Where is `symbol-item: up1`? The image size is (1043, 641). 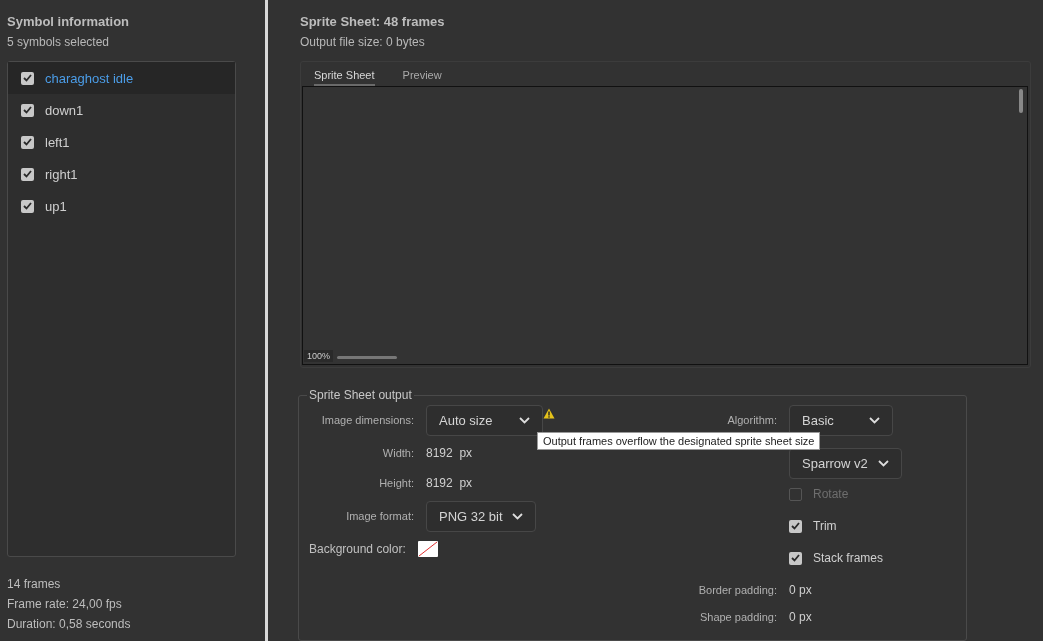 symbol-item: up1 is located at coordinates (121, 206).